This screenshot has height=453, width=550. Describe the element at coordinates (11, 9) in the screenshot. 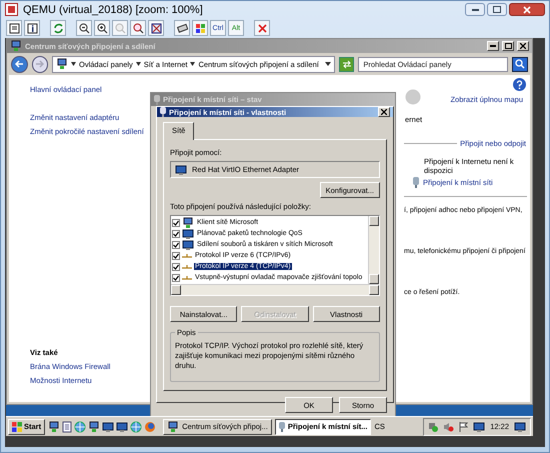

I see `qemu-logo-icon` at that location.